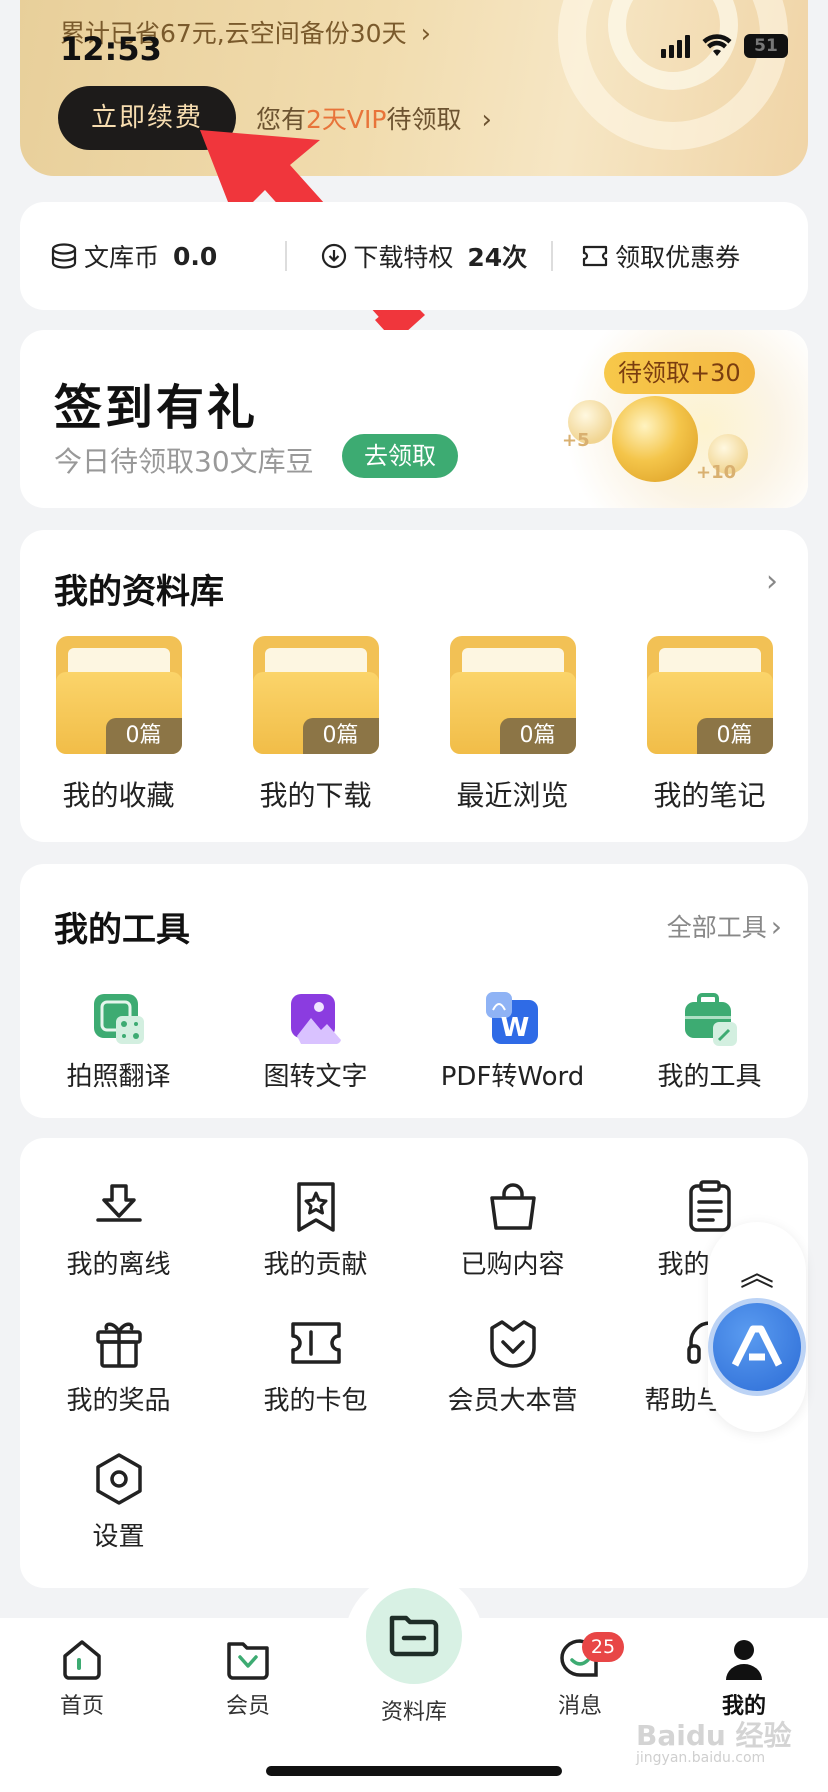  Describe the element at coordinates (139, 592) in the screenshot. I see `library-title: 我的资料库` at that location.